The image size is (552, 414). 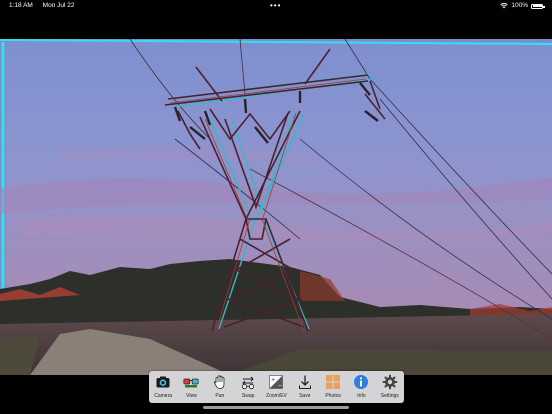 I want to click on settings-label: Settings, so click(x=389, y=396).